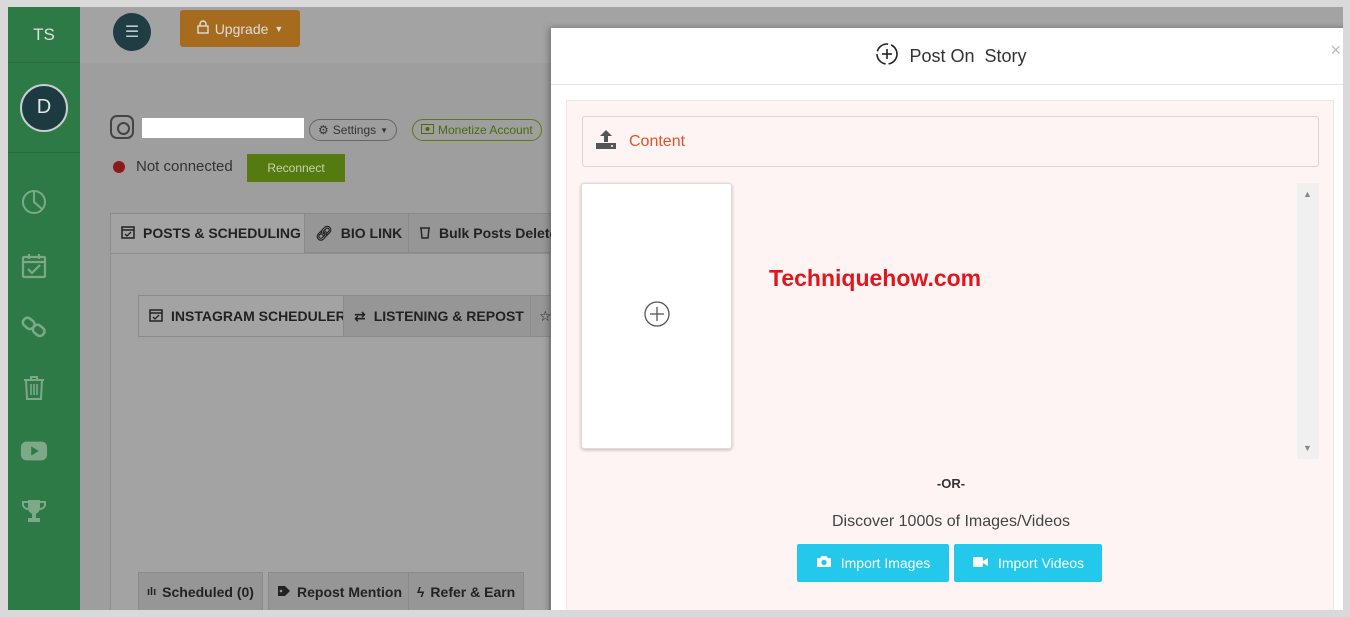 Image resolution: width=1350 pixels, height=617 pixels. Describe the element at coordinates (323, 130) in the screenshot. I see `gear-icon: ⚙` at that location.